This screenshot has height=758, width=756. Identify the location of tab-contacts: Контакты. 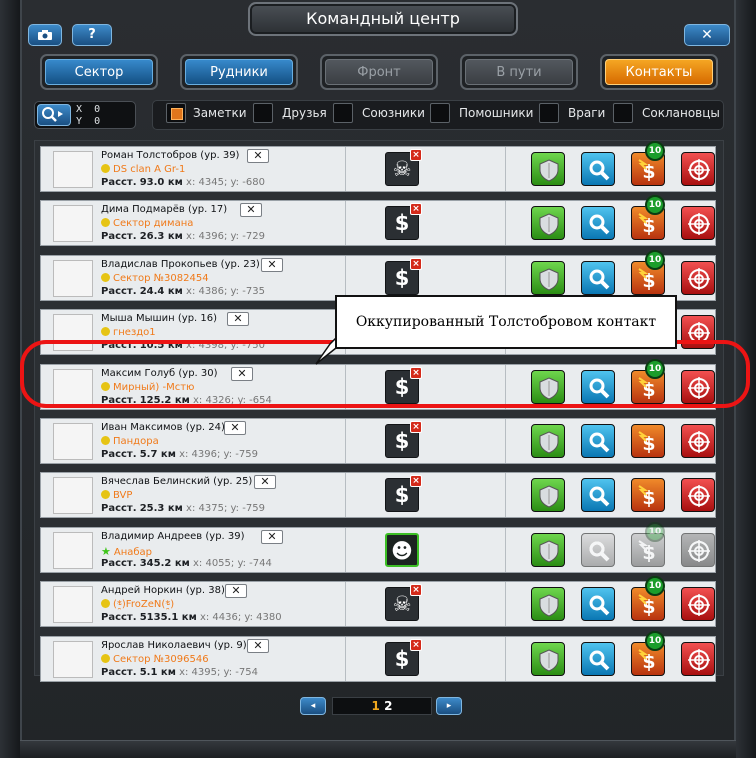
(659, 72).